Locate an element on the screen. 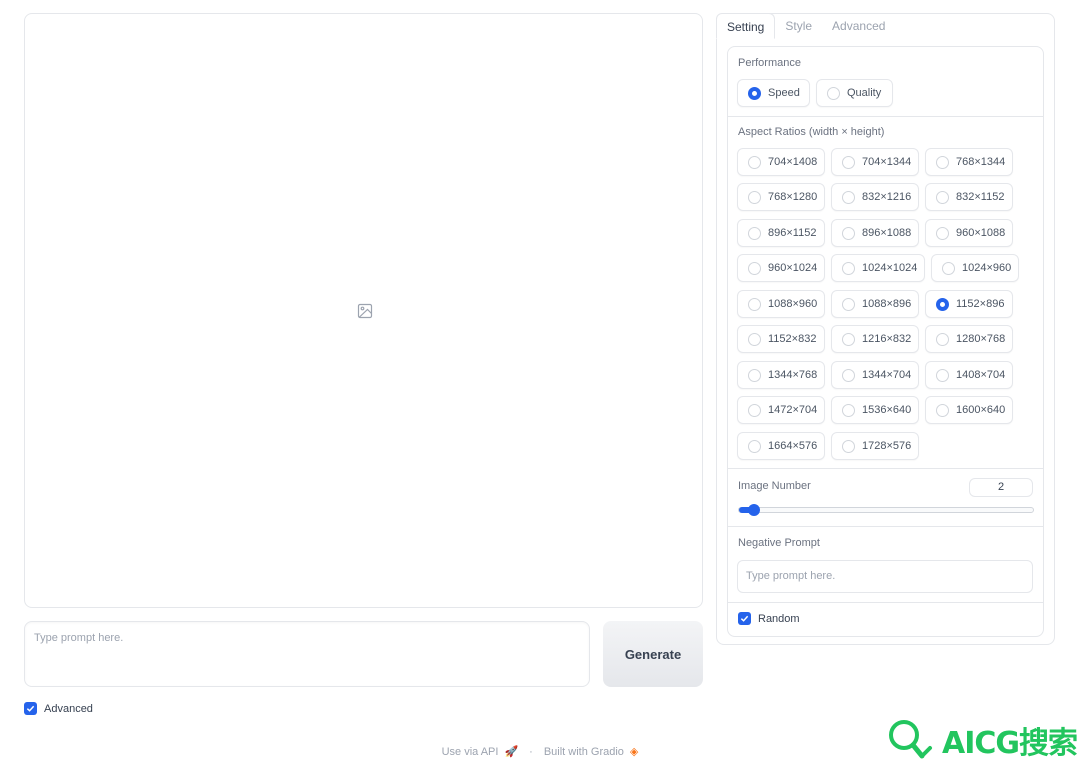 The image size is (1080, 774). performance-section: Performance Speed Quality is located at coordinates (885, 82).